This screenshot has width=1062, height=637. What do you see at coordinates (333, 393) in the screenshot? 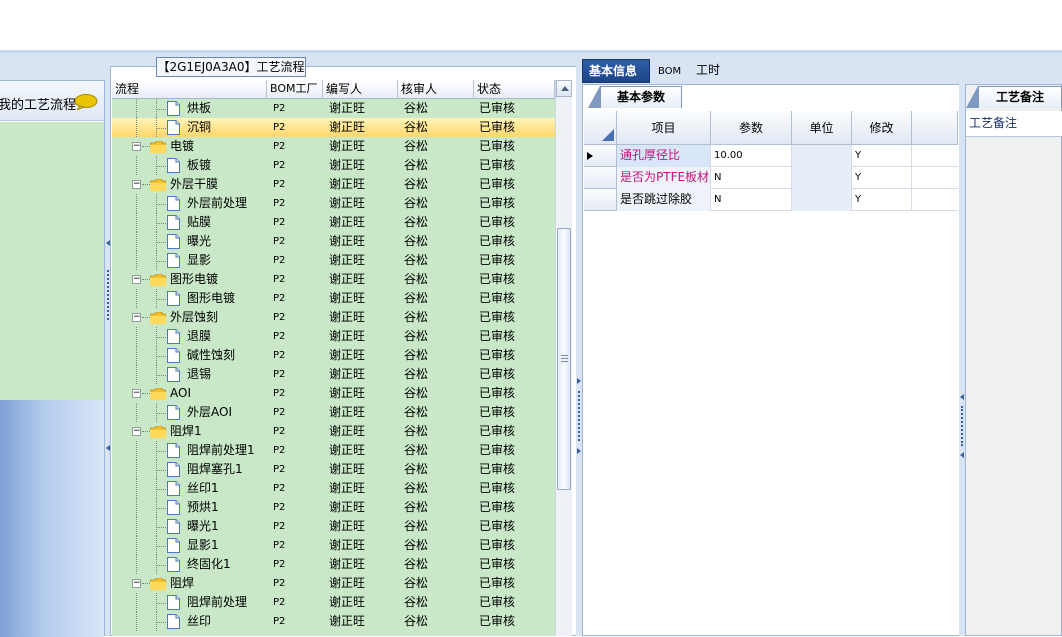
I see `tree-row: − AOI P2 谢正旺 谷松 已审核` at bounding box center [333, 393].